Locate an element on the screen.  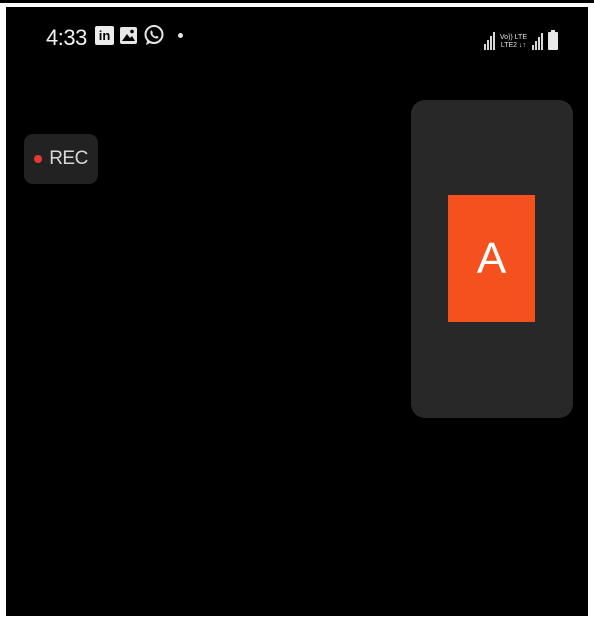
recording-indicator: REC is located at coordinates (61, 159).